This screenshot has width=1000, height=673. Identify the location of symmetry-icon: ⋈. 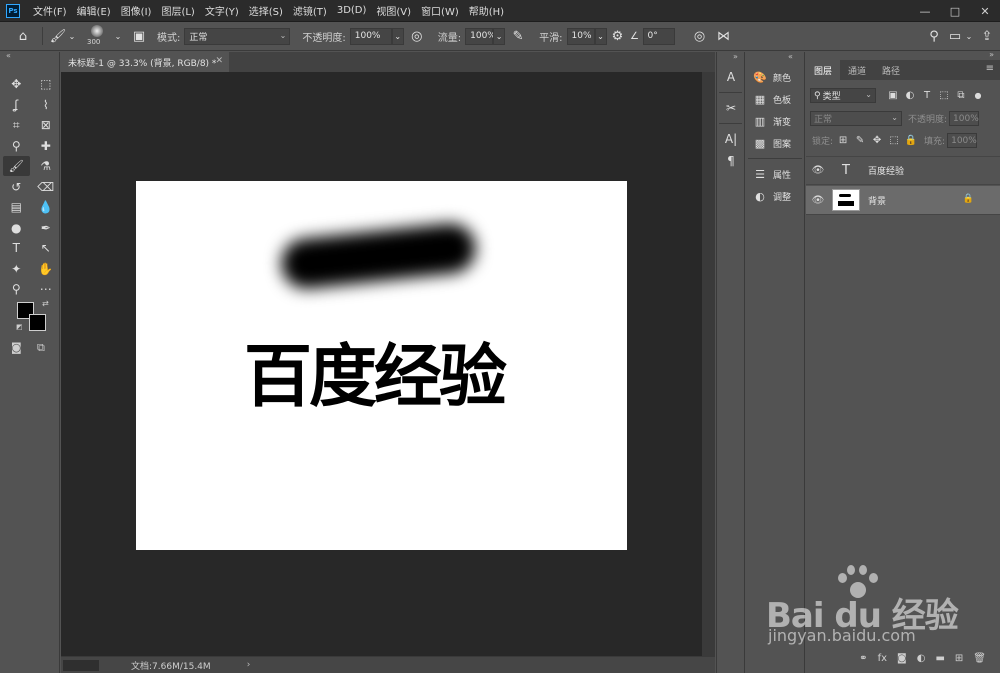
(724, 36).